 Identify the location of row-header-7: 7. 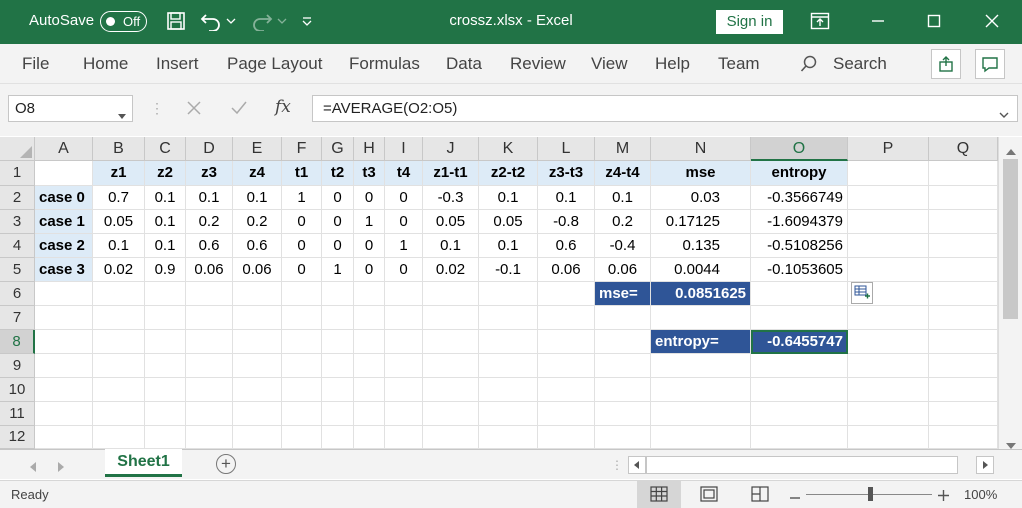
(17, 318).